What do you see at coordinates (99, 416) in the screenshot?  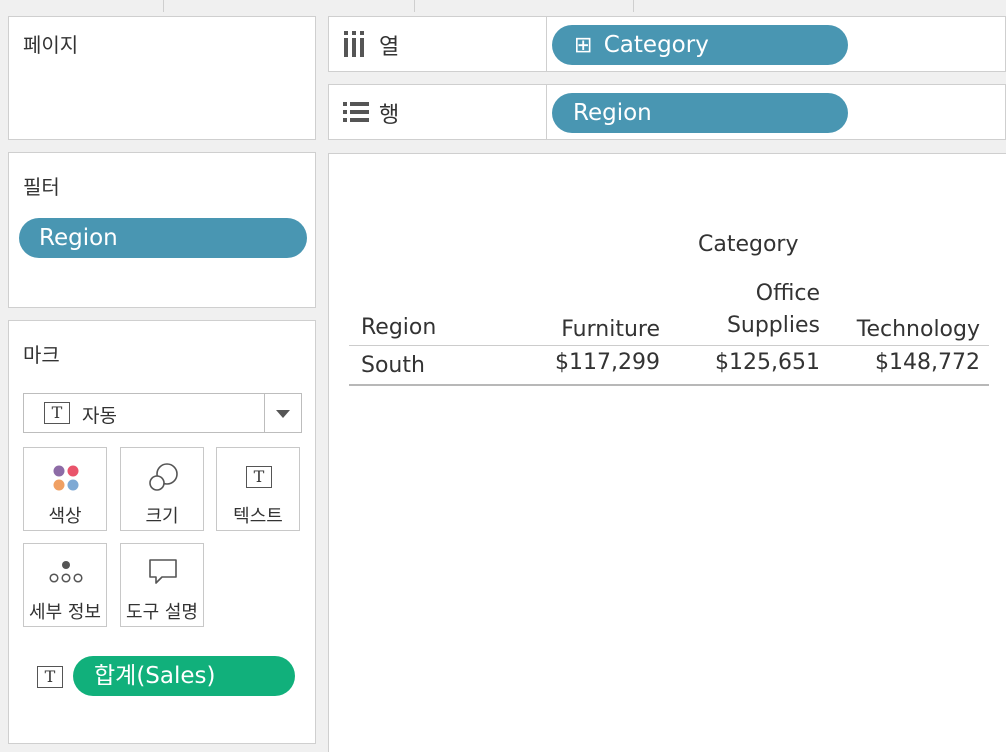 I see `mark-type-label: 자동` at bounding box center [99, 416].